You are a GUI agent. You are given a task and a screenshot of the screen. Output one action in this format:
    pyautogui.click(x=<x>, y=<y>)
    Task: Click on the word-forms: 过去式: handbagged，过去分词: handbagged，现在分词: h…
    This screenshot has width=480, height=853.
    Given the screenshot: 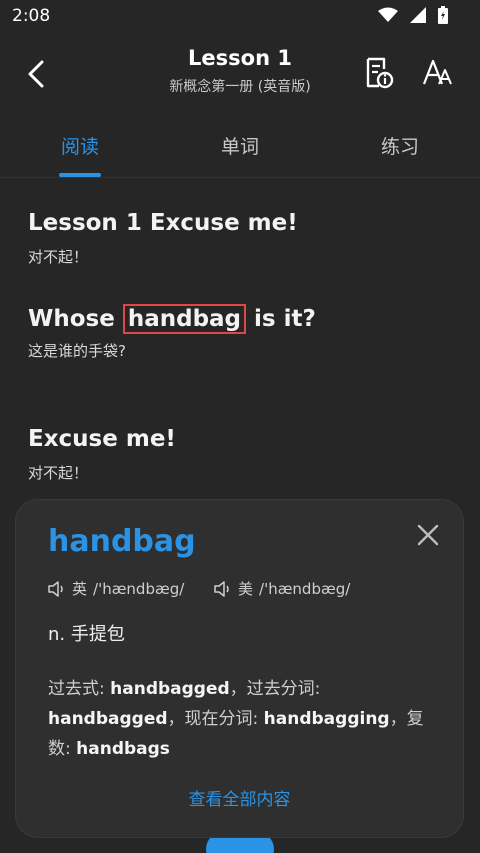 What is the action you would take?
    pyautogui.click(x=243, y=719)
    